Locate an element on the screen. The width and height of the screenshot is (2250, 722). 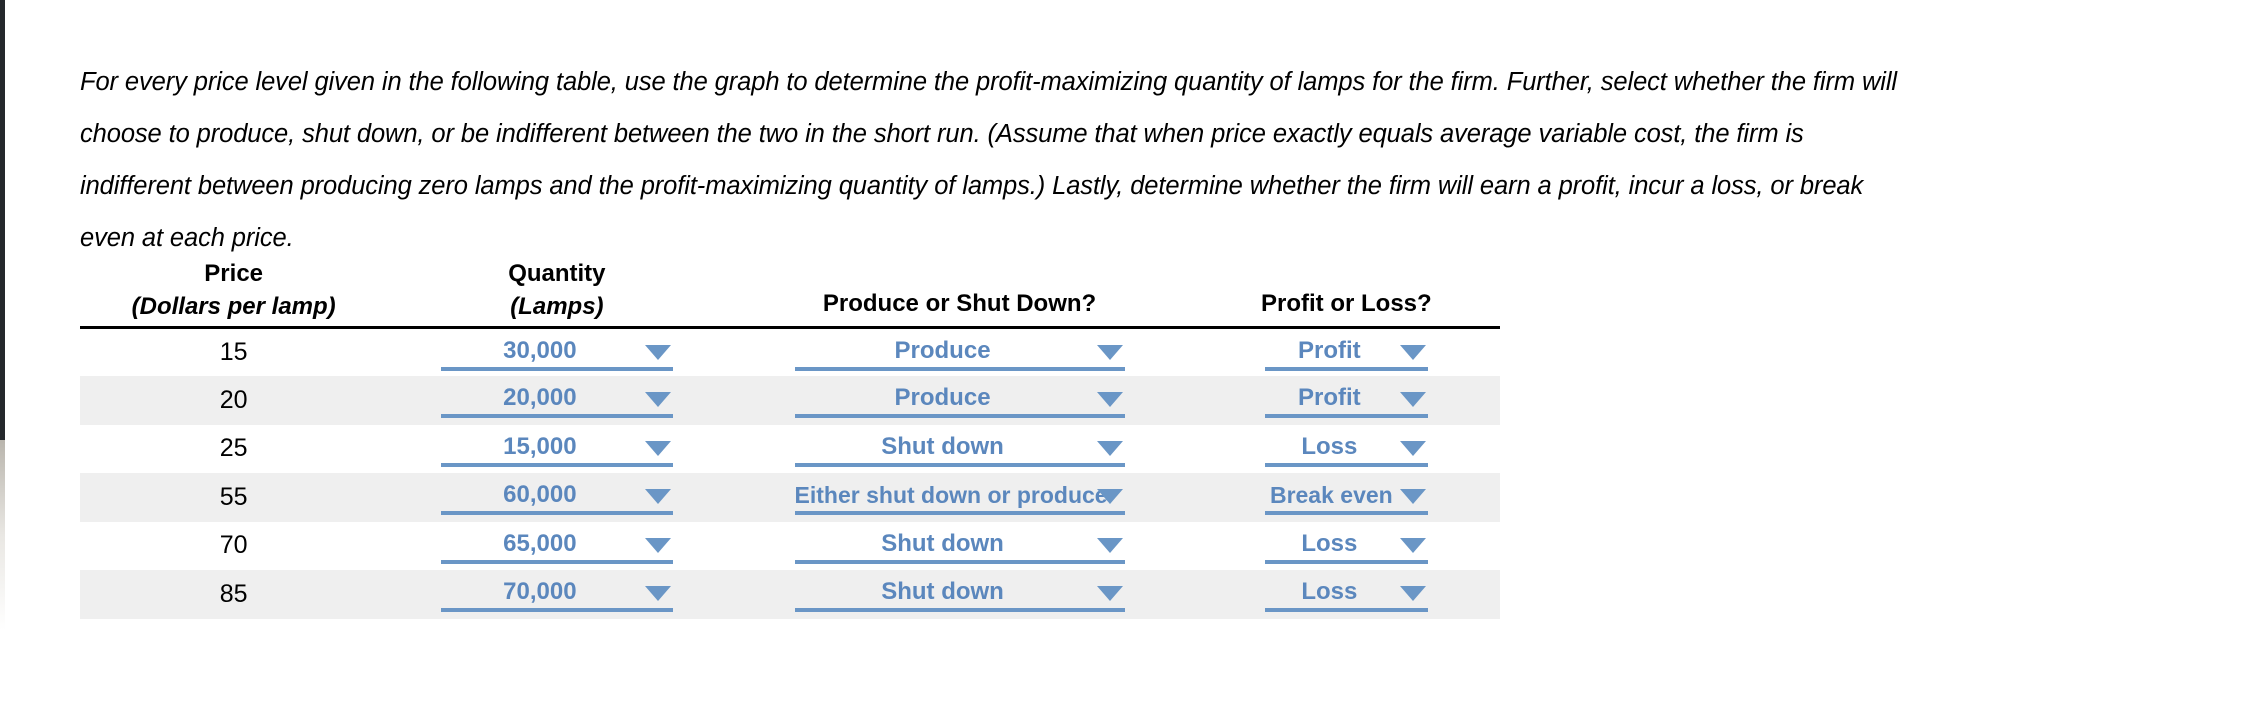
price-value: 85 is located at coordinates (233, 593).